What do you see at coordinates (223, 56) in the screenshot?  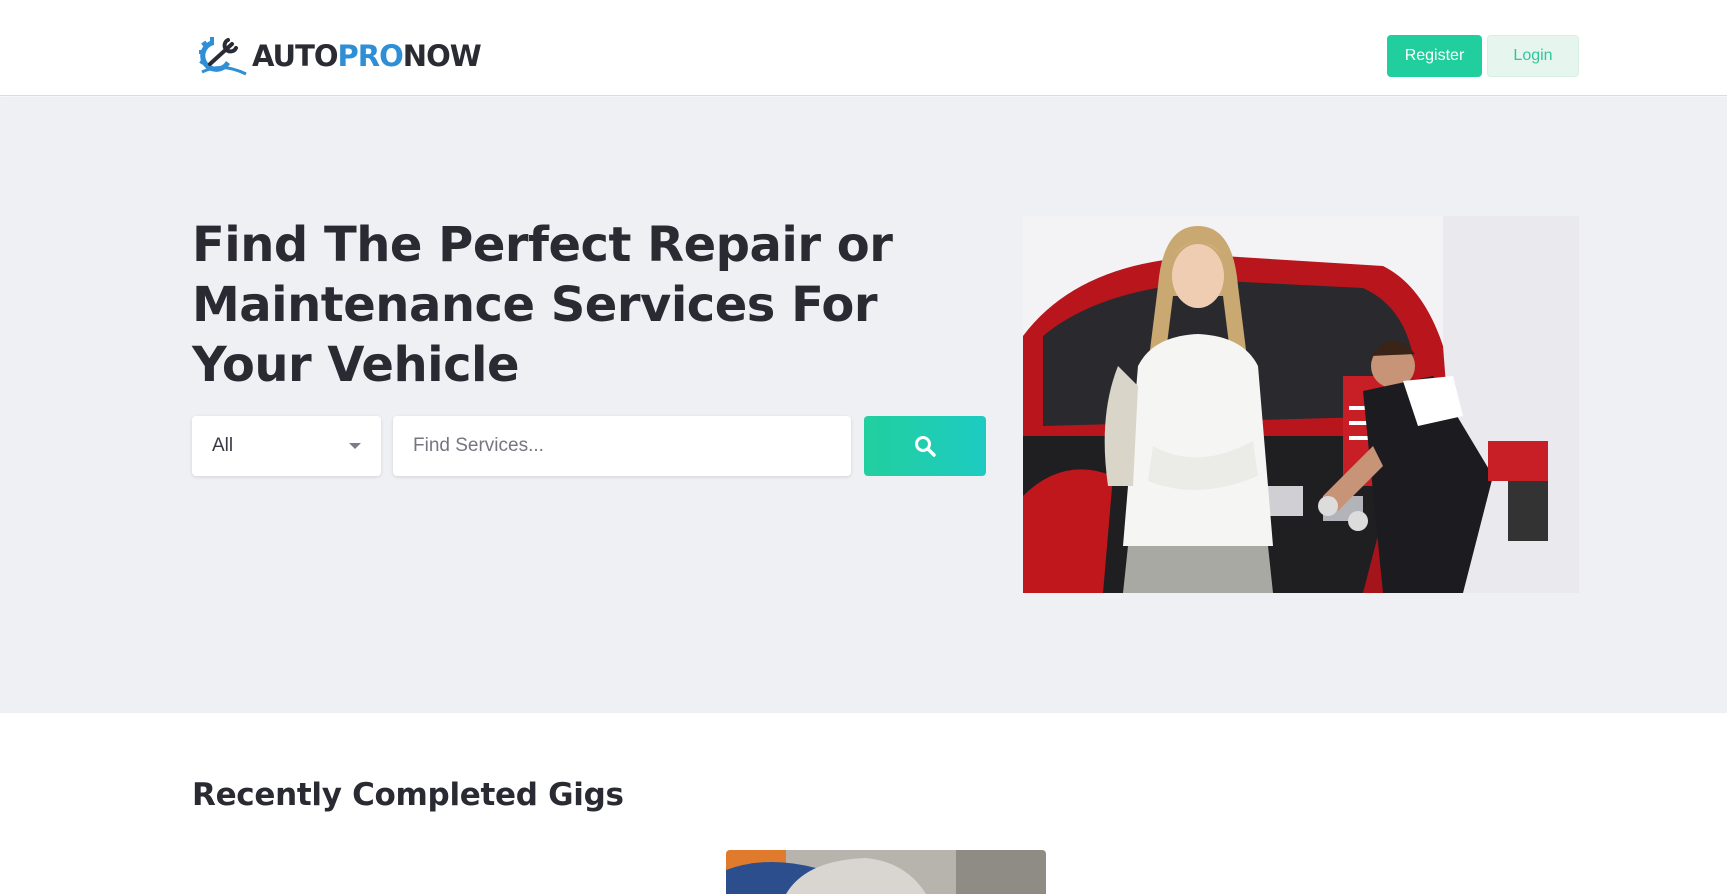 I see `gear-wrench-logo-icon` at bounding box center [223, 56].